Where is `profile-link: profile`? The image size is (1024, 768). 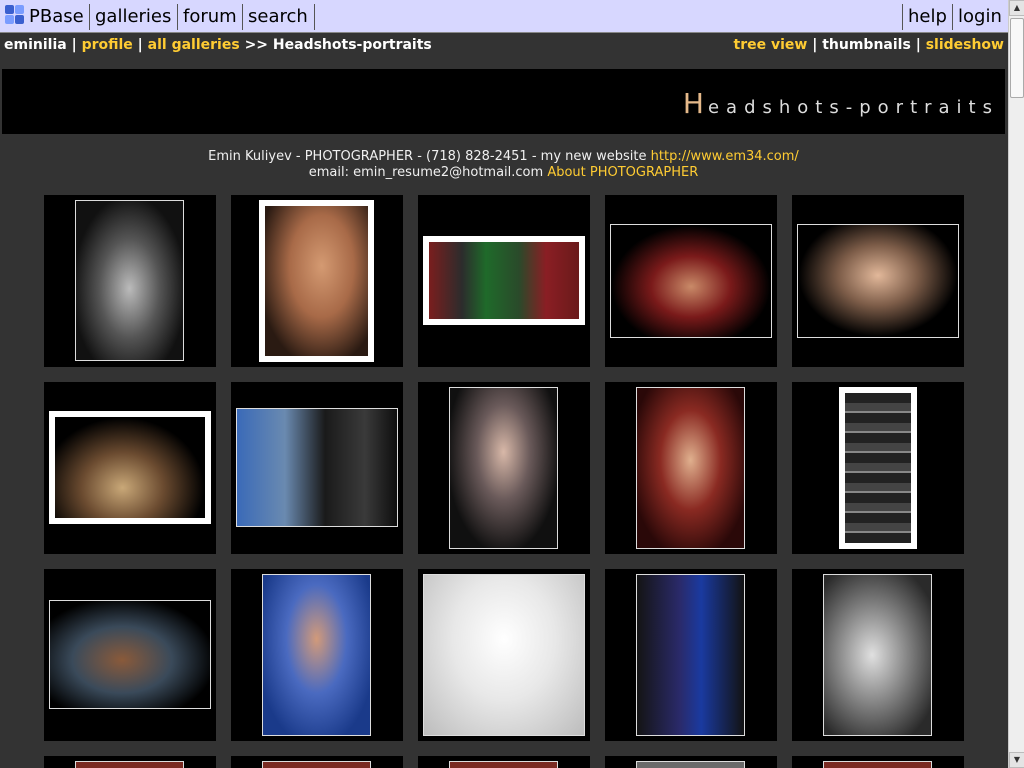
profile-link: profile is located at coordinates (107, 45).